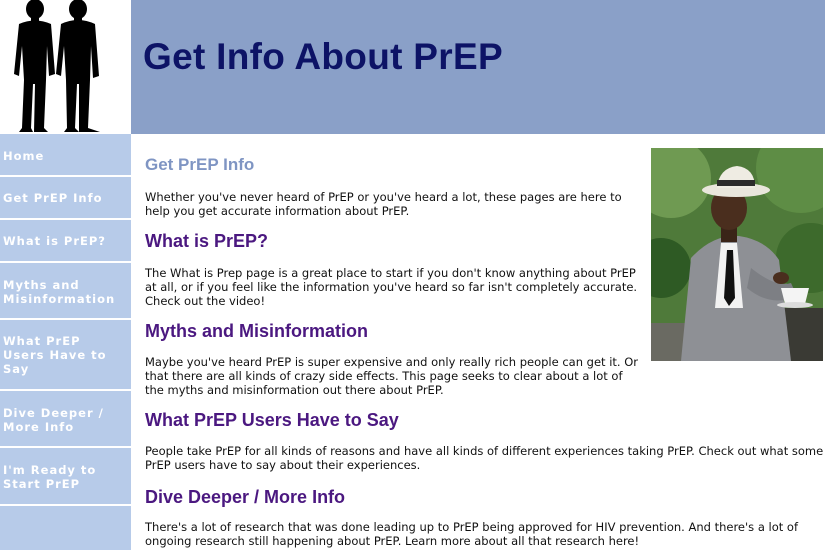  Describe the element at coordinates (245, 497) in the screenshot. I see `heading-dive-deeper: Dive Deeper / More Info` at that location.